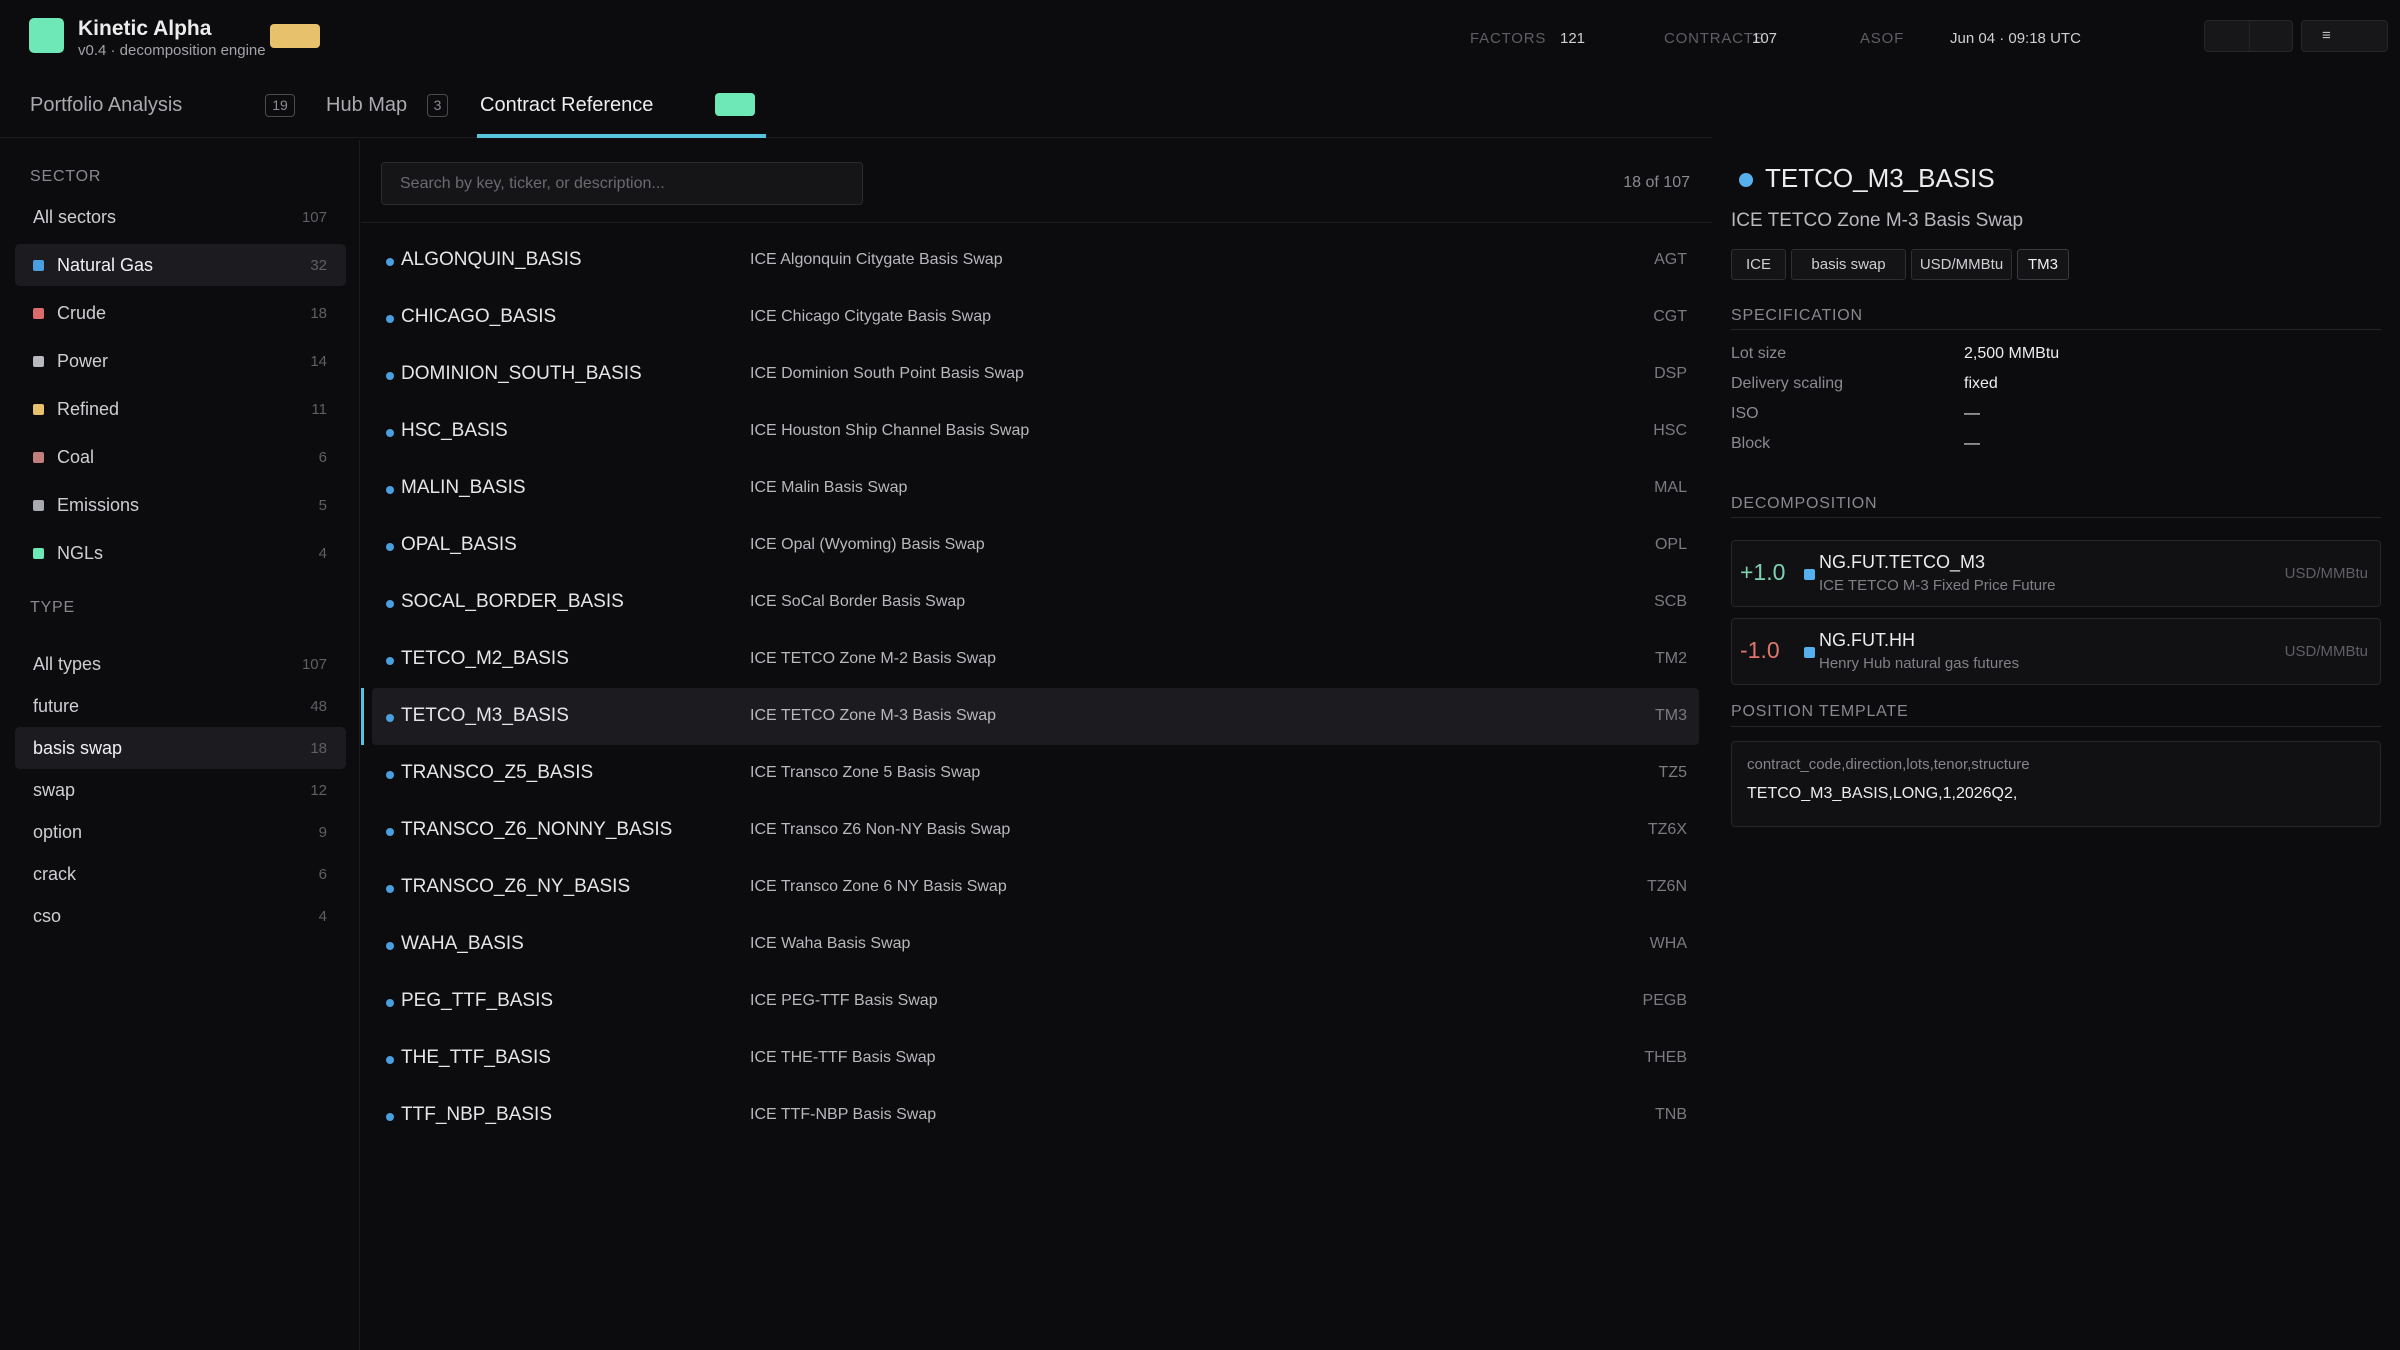  Describe the element at coordinates (1671, 715) in the screenshot. I see `contract-ticker: TM3` at that location.